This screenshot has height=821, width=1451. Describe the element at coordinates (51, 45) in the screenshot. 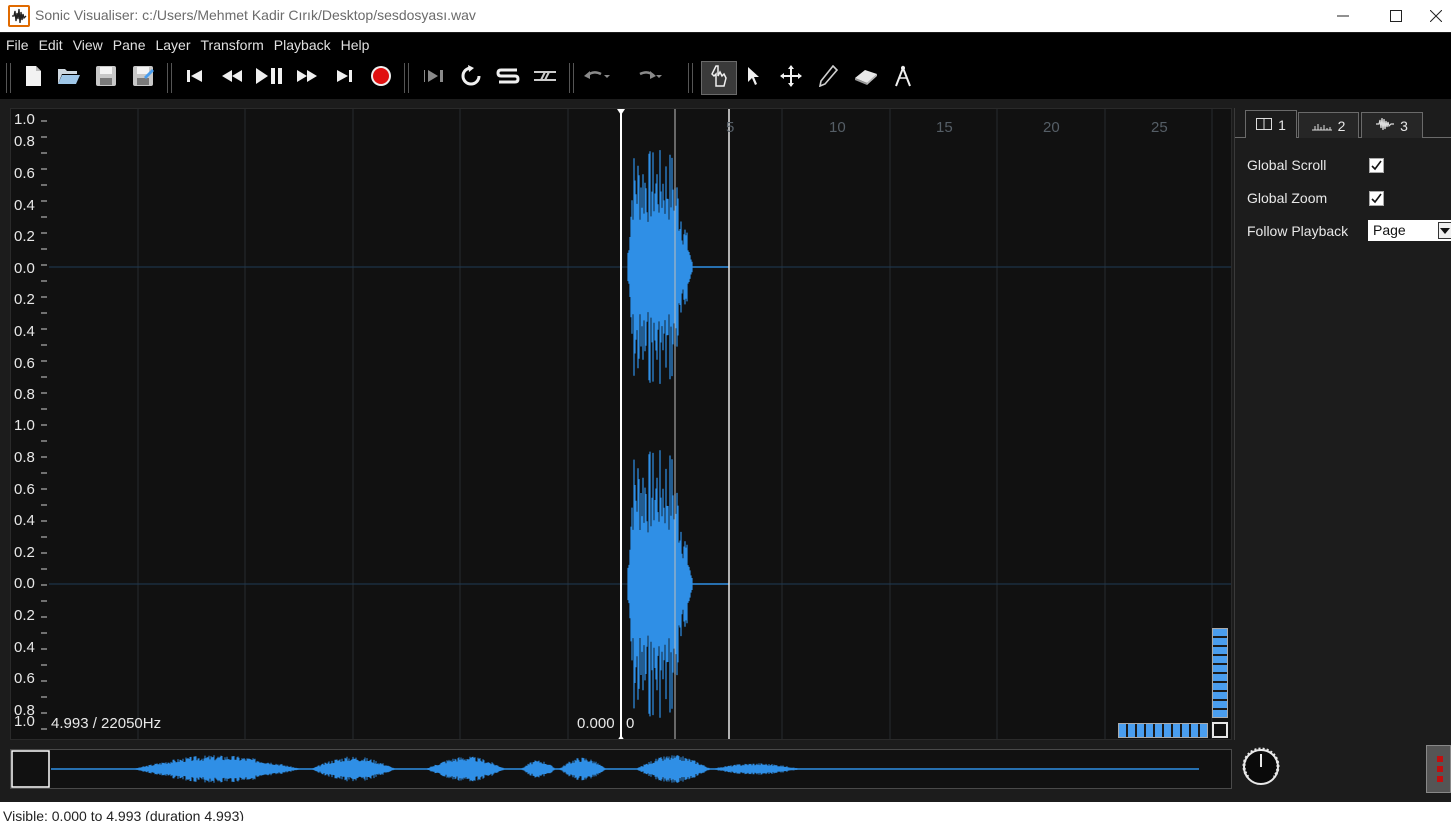

I see `menu-edit: Edit` at that location.